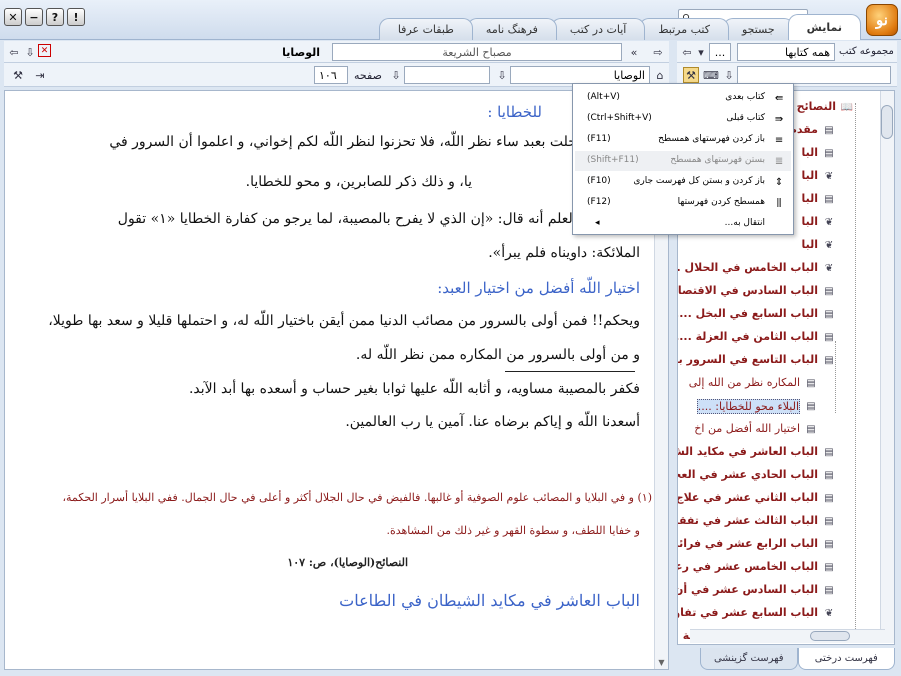  I want to click on tree-node: ▤ الباب التاسع في السرور به, so click(778, 360).